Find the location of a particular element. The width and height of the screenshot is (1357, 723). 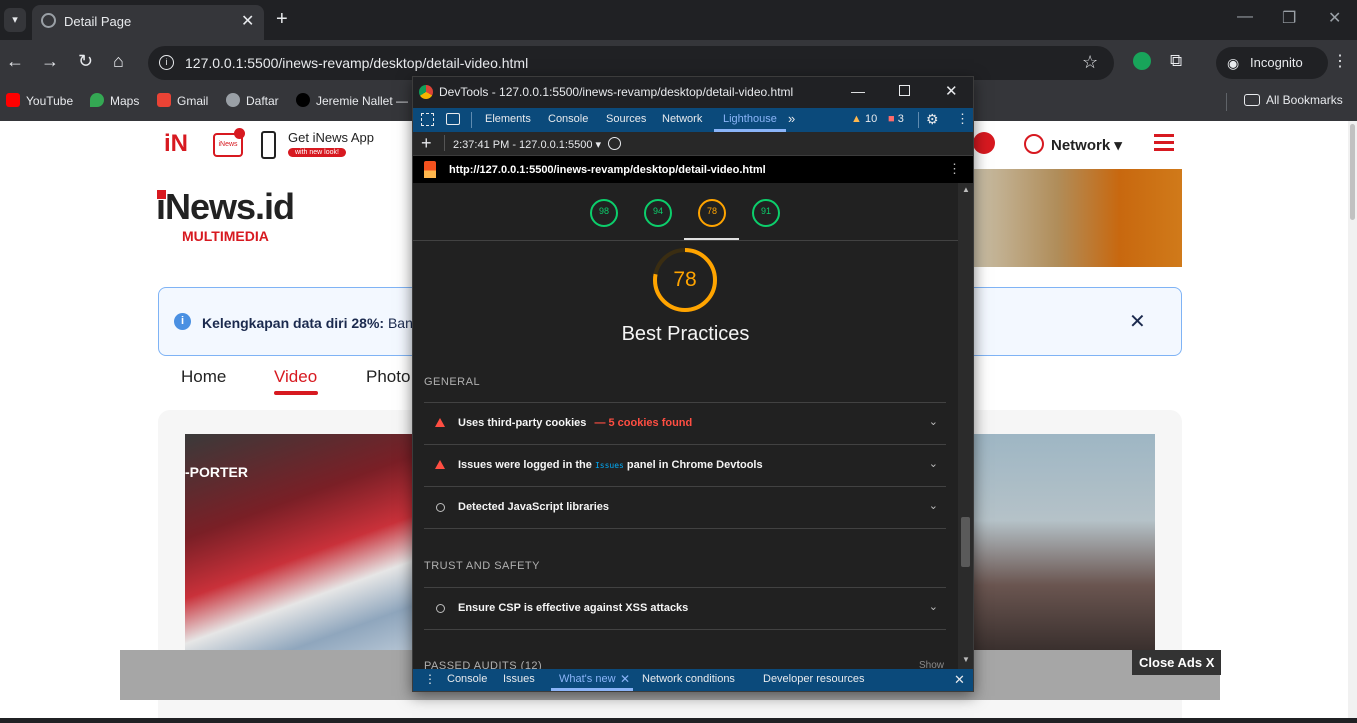

report-scrollbar is located at coordinates (965, 426).